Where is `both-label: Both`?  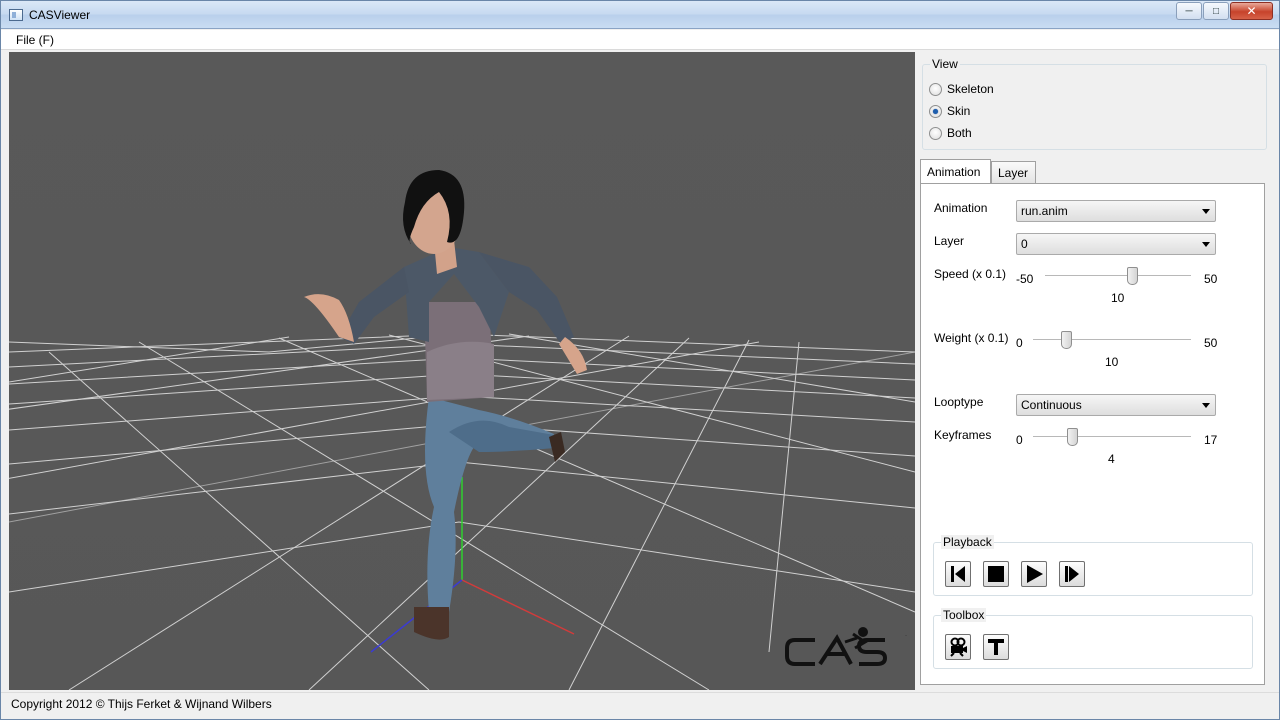 both-label: Both is located at coordinates (959, 133).